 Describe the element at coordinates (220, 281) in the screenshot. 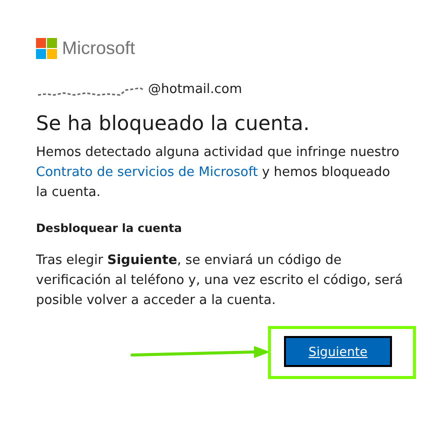

I see `instructions-text: Tras elegir Siguiente, se enviará un código de verificación al teléfono y, una vez escrito el código, será posible volver a acceder a la cuenta.` at that location.